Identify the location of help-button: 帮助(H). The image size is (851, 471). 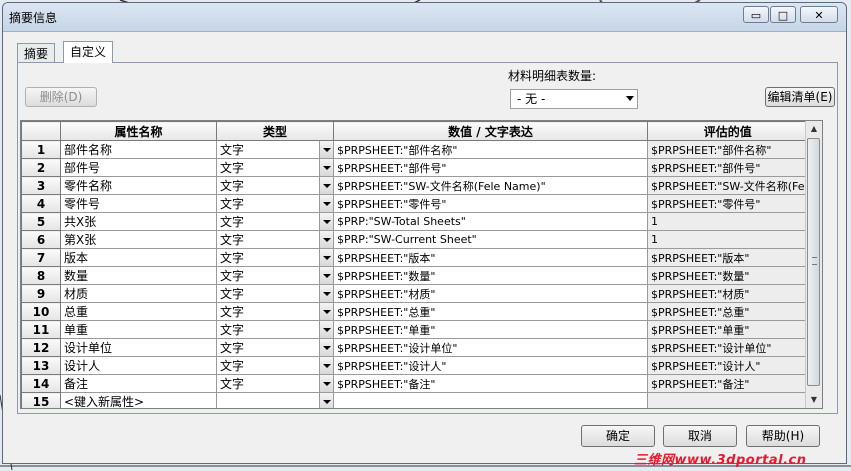
(783, 436).